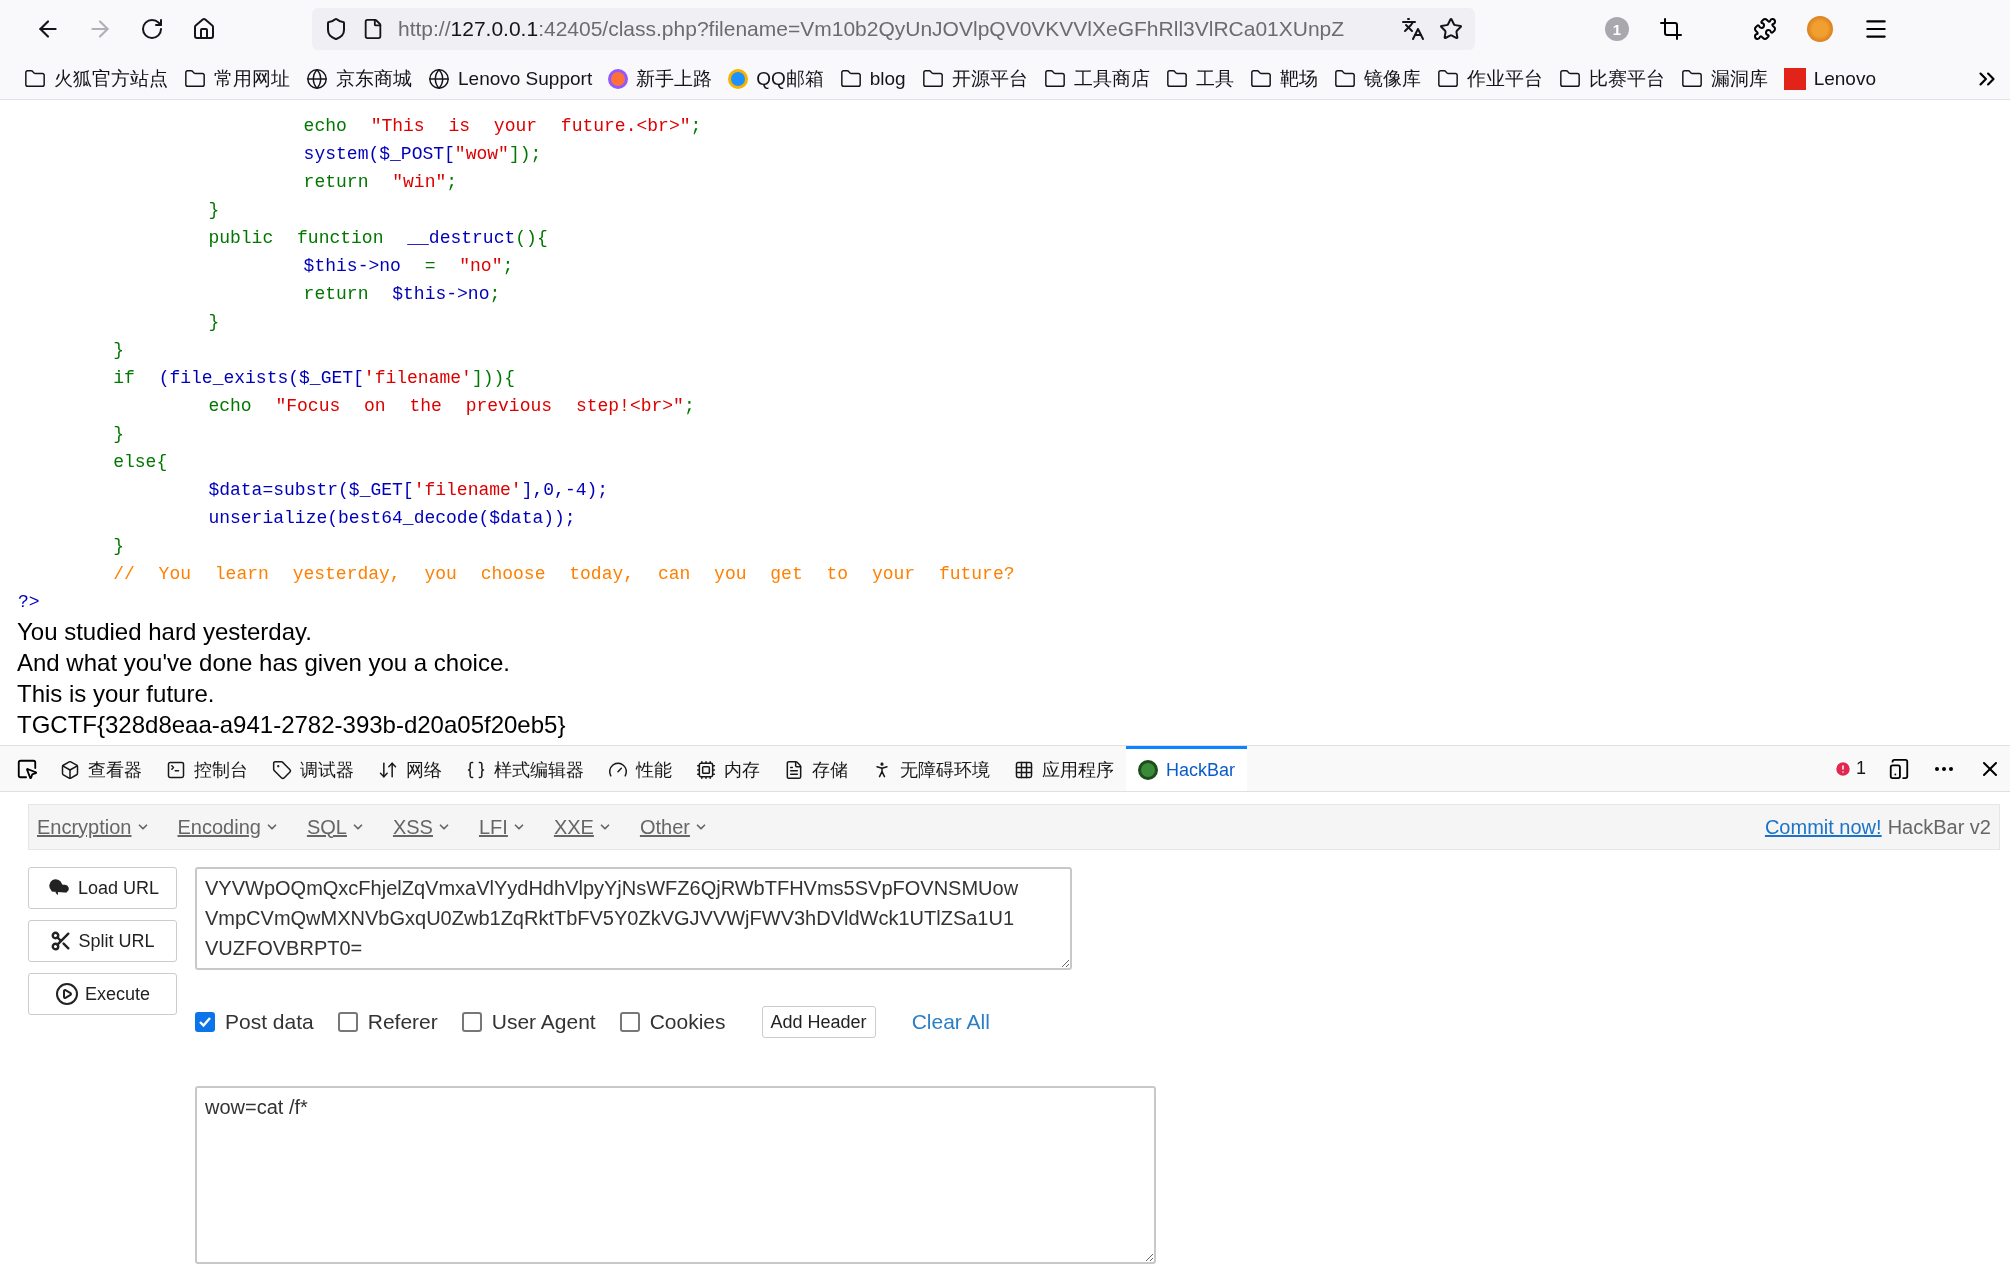  I want to click on option-checkbox: Cookies, so click(672, 1022).